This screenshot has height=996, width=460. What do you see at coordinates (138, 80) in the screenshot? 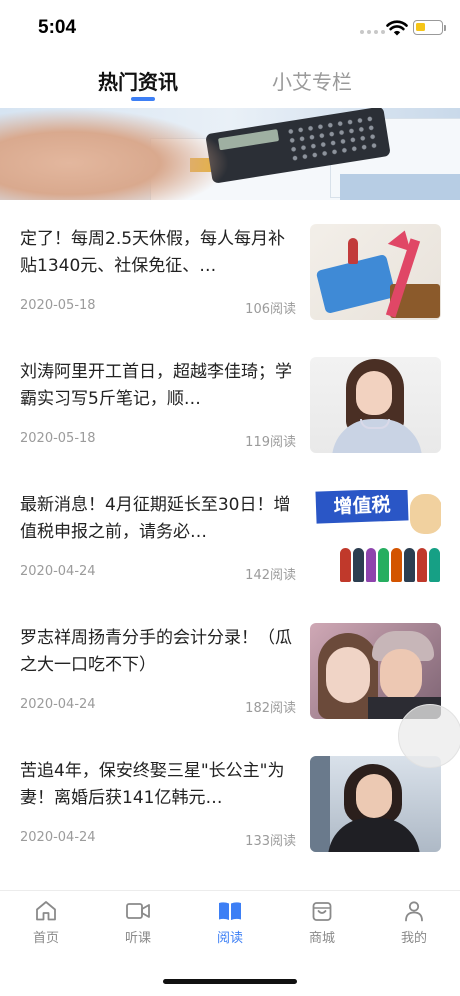
I see `tab-hot-news: 热门资讯` at bounding box center [138, 80].